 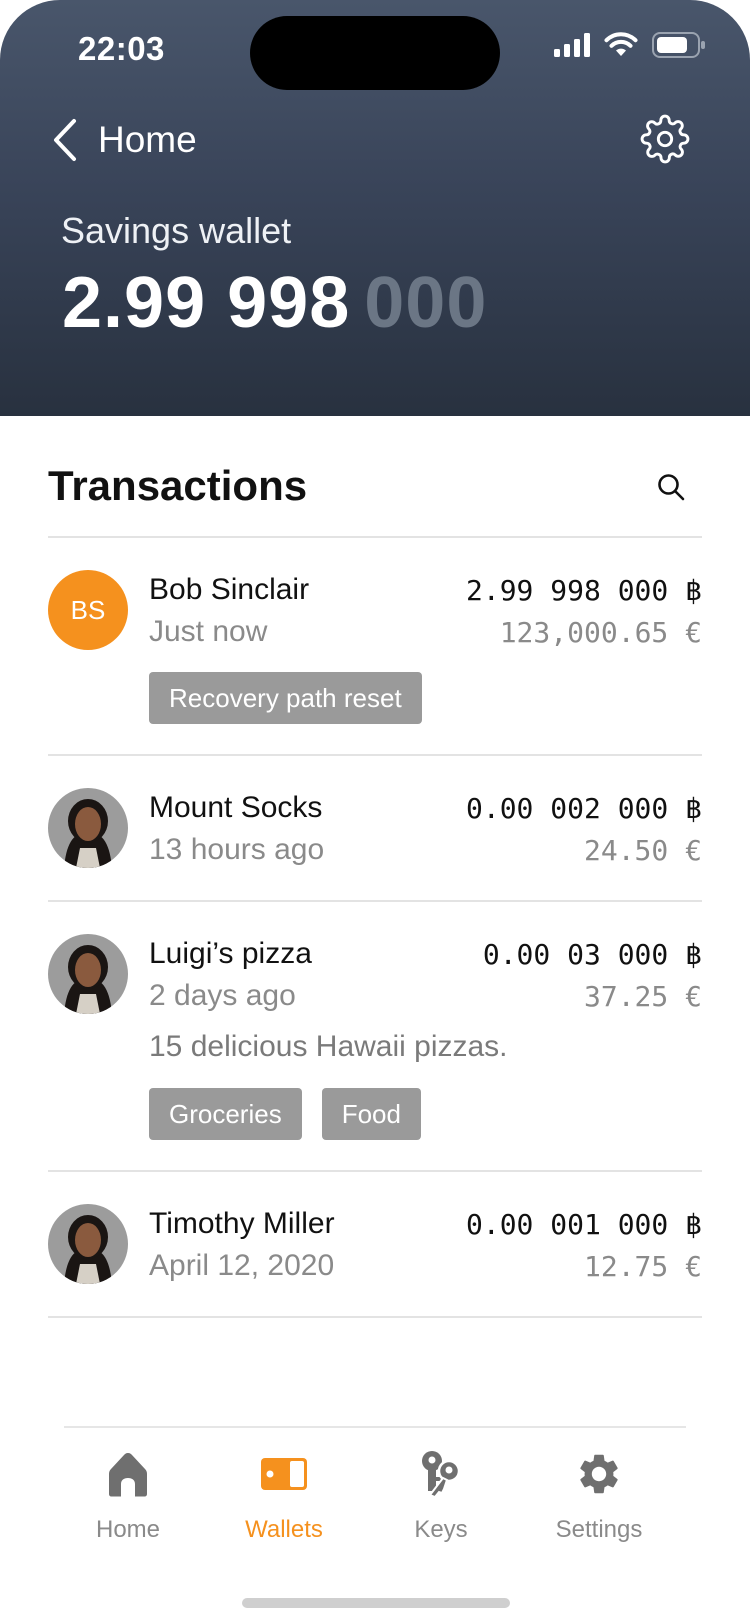 I want to click on avatar: BS, so click(x=88, y=610).